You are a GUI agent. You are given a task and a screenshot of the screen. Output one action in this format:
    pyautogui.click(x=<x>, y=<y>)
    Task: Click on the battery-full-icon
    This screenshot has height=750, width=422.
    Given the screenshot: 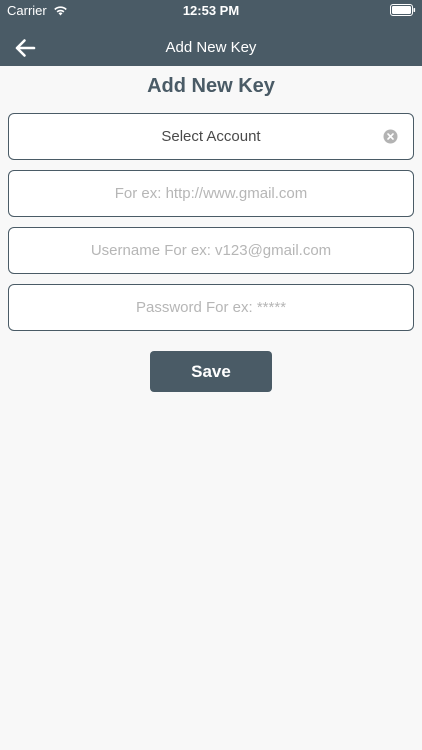 What is the action you would take?
    pyautogui.click(x=403, y=10)
    